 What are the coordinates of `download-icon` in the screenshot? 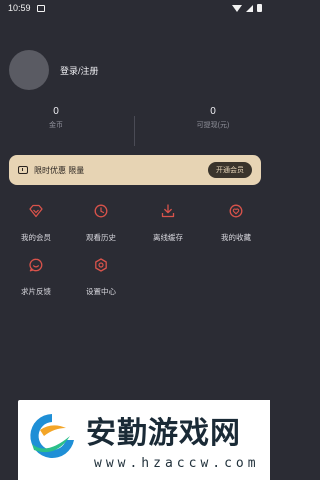 It's located at (168, 211).